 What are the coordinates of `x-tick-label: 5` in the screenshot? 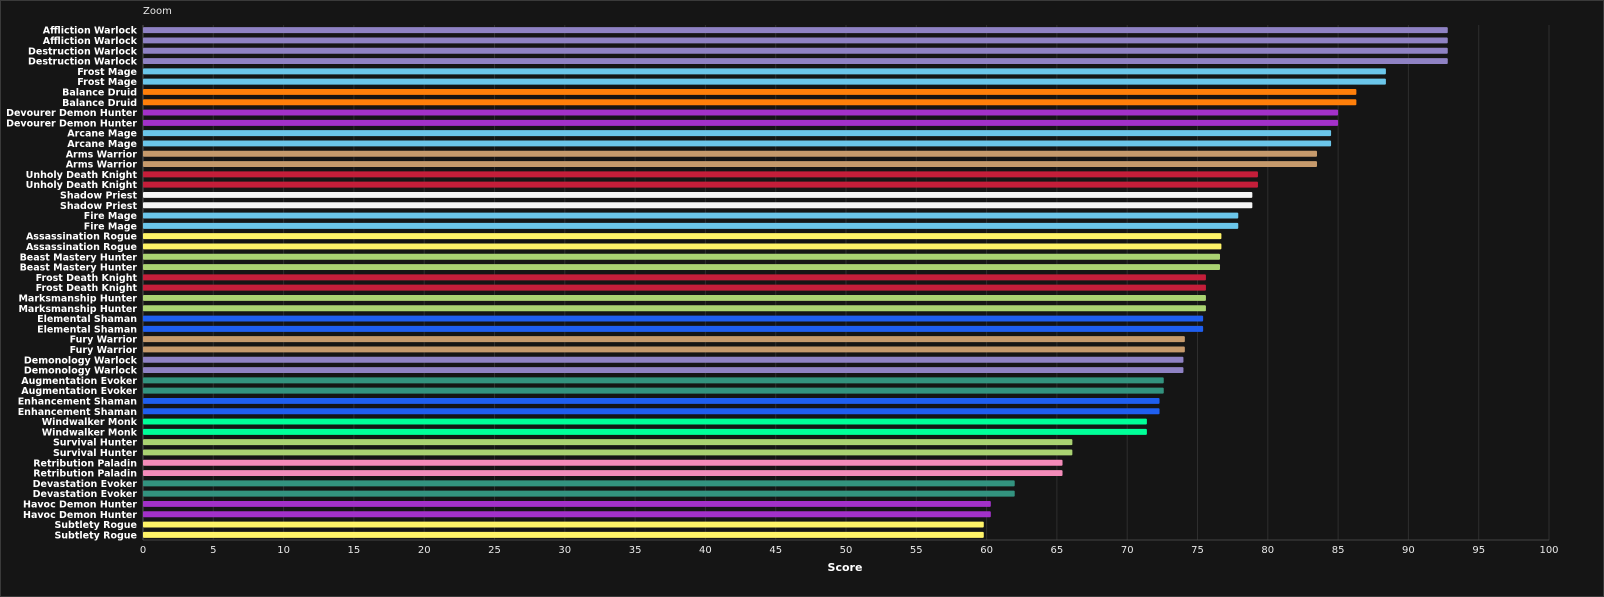 It's located at (213, 550).